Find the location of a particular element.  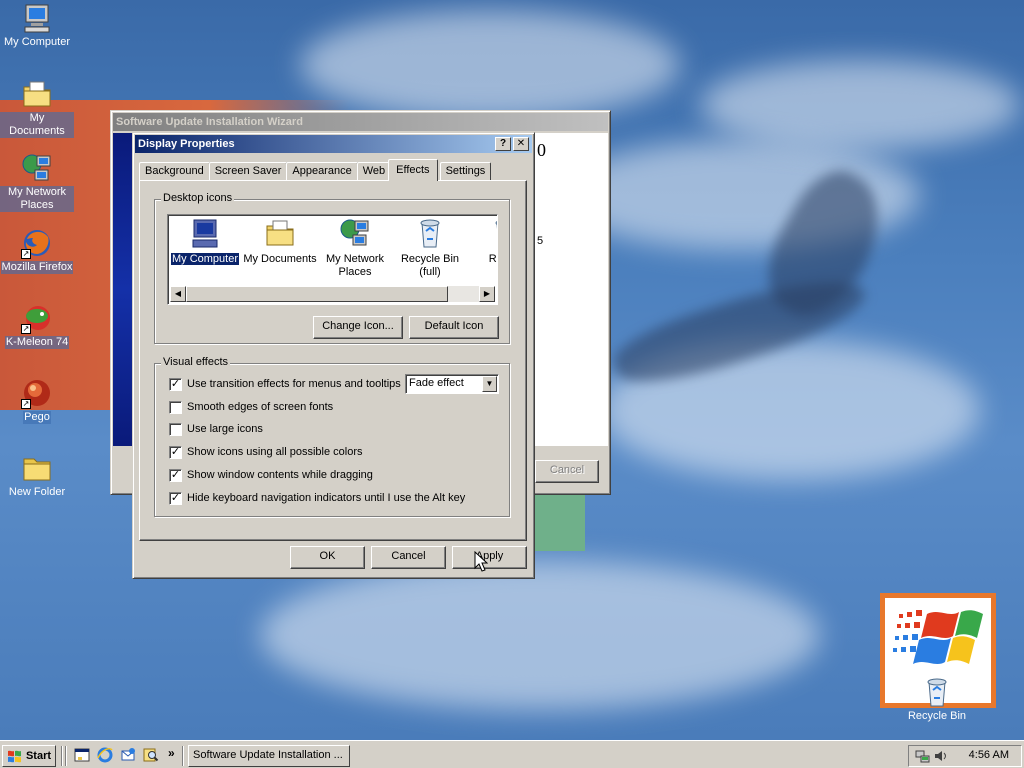

dialog-title: Display Properties is located at coordinates (186, 144).